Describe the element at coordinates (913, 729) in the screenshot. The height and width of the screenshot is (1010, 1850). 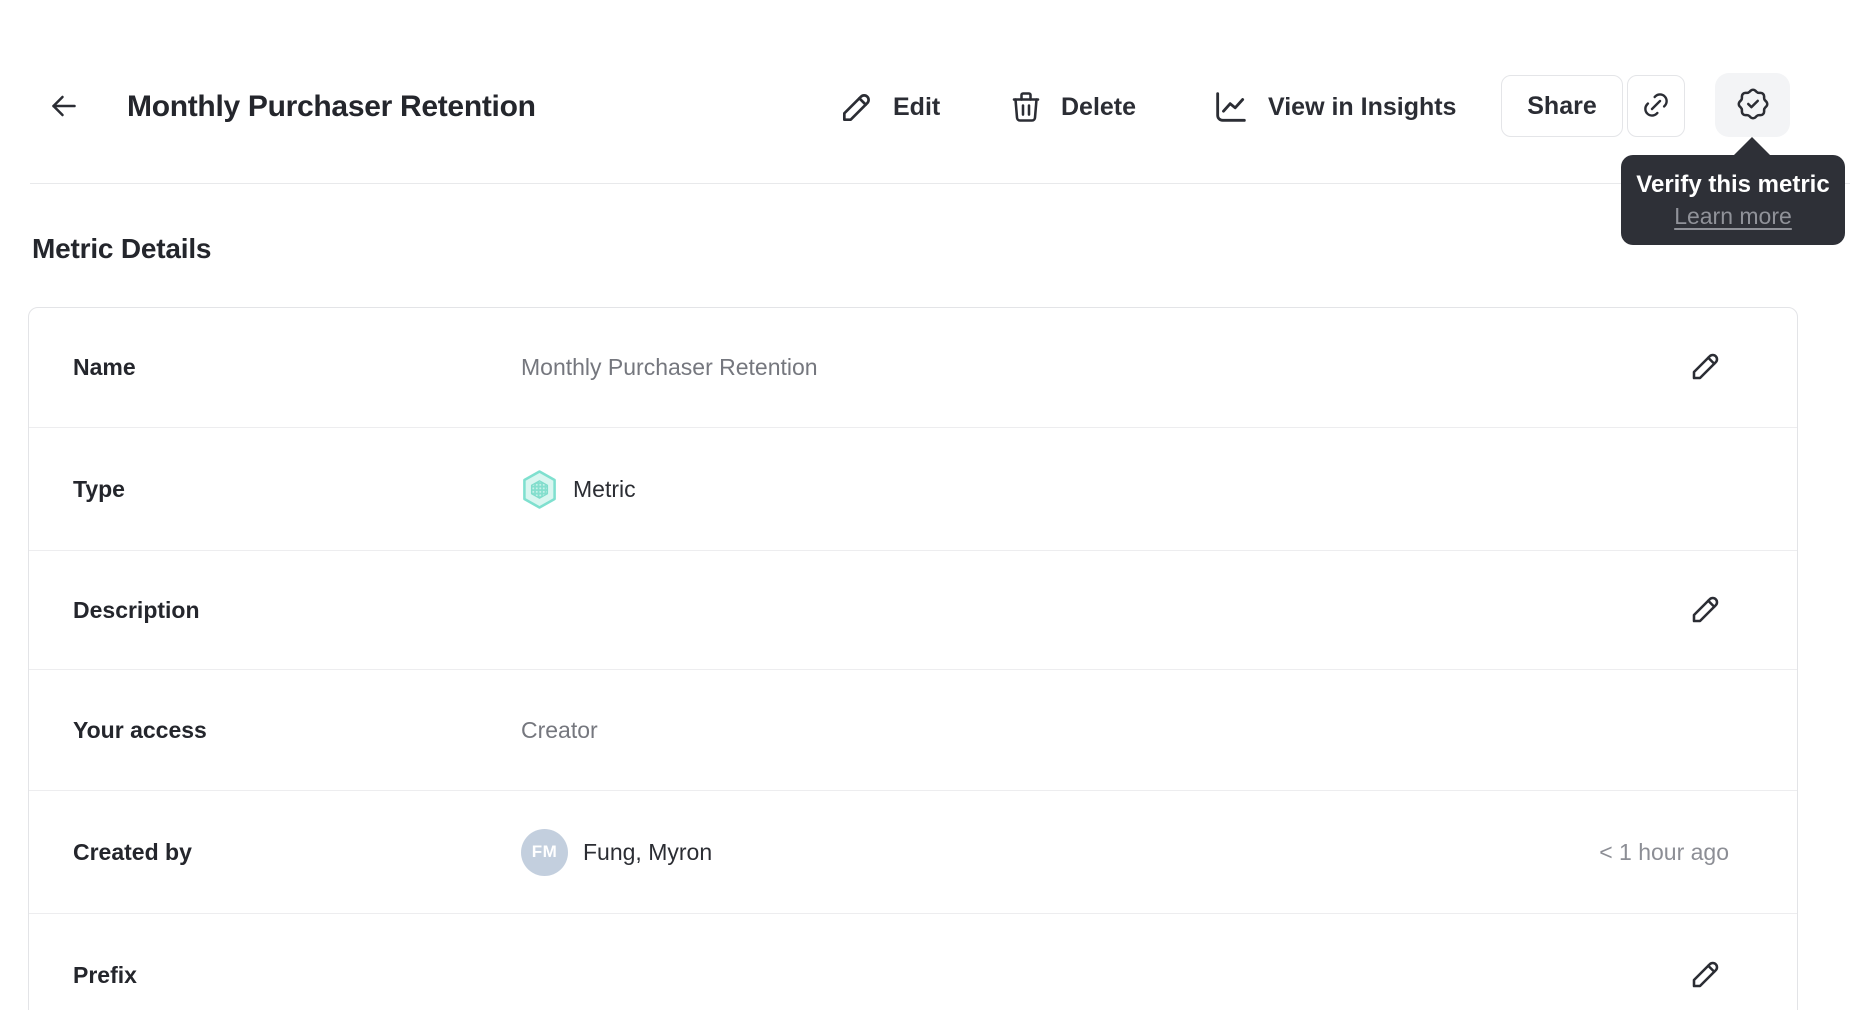
I see `row-your-access: Your access Creator` at that location.